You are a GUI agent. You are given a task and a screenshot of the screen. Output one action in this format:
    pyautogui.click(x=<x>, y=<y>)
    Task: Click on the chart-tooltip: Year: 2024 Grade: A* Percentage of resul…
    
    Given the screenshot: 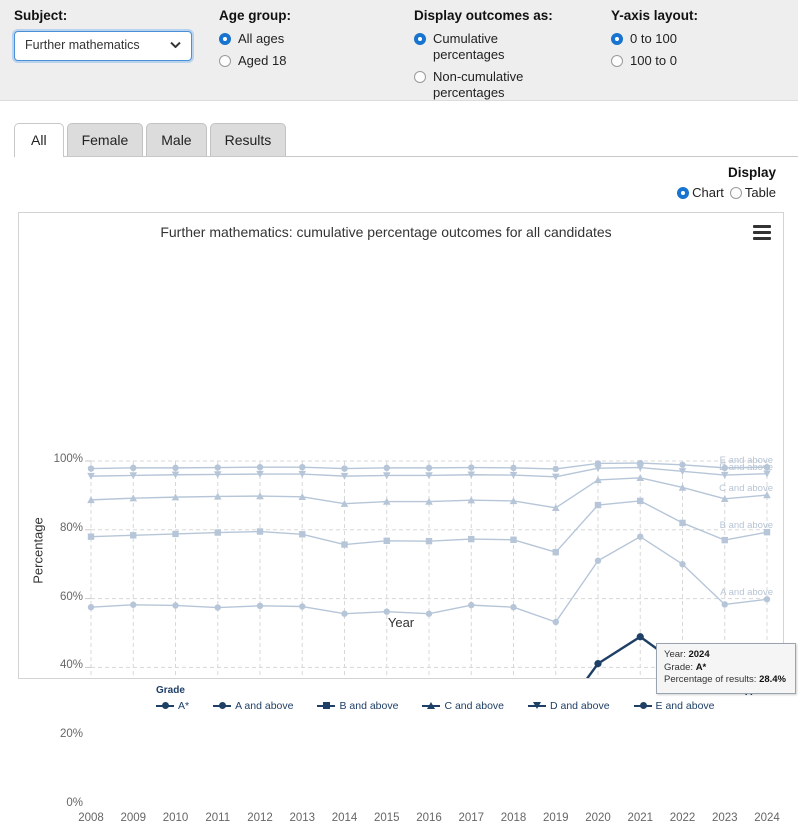 What is the action you would take?
    pyautogui.click(x=726, y=668)
    